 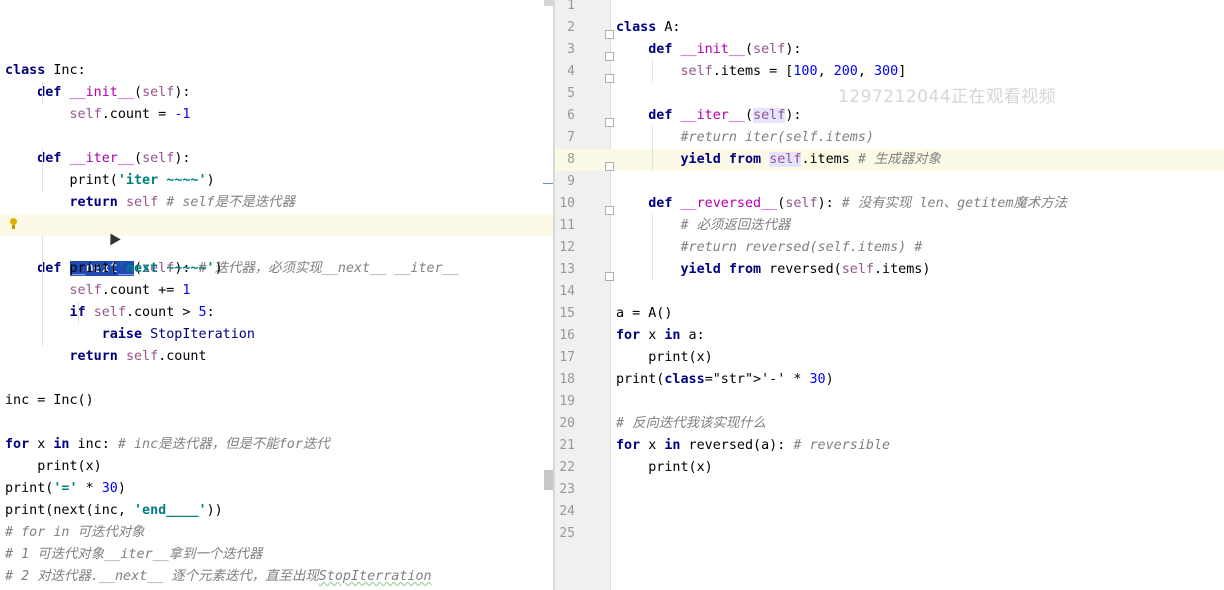 What do you see at coordinates (708, 50) in the screenshot?
I see `code-text: def __init__(self):` at bounding box center [708, 50].